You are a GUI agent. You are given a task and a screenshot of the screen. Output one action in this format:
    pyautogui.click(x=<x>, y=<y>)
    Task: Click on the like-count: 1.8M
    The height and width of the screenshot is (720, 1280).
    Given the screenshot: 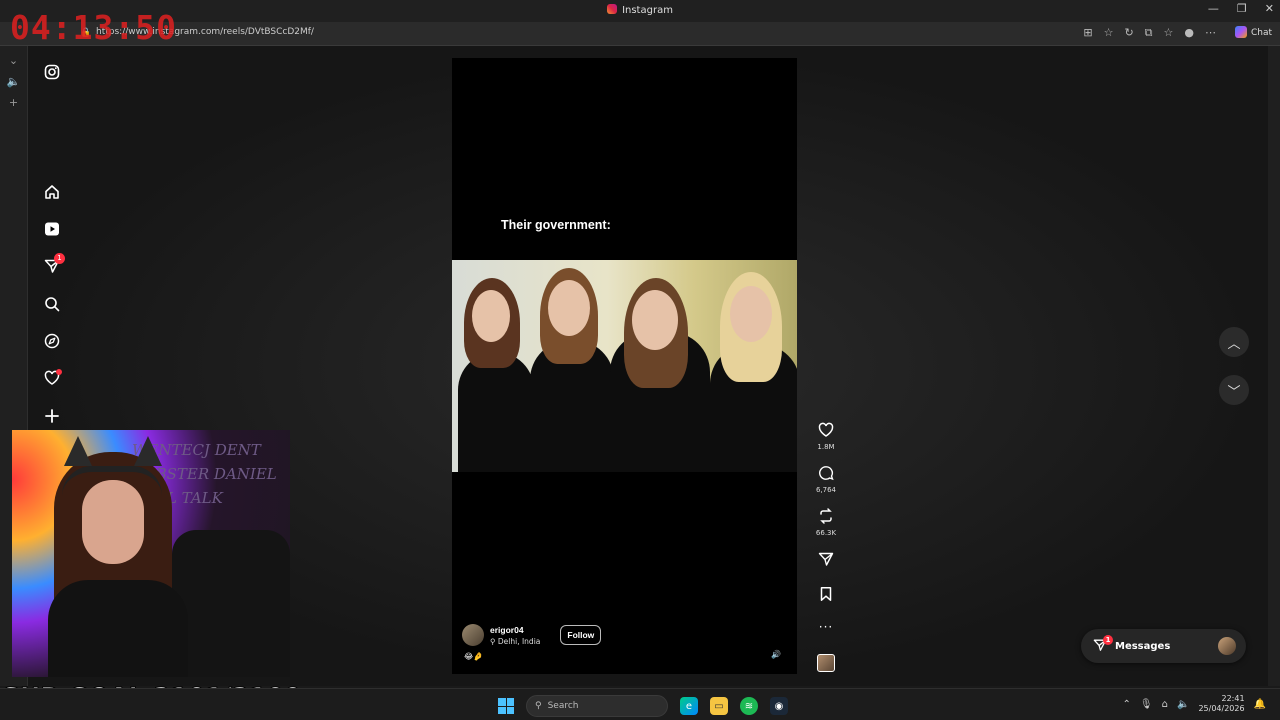 What is the action you would take?
    pyautogui.click(x=826, y=447)
    